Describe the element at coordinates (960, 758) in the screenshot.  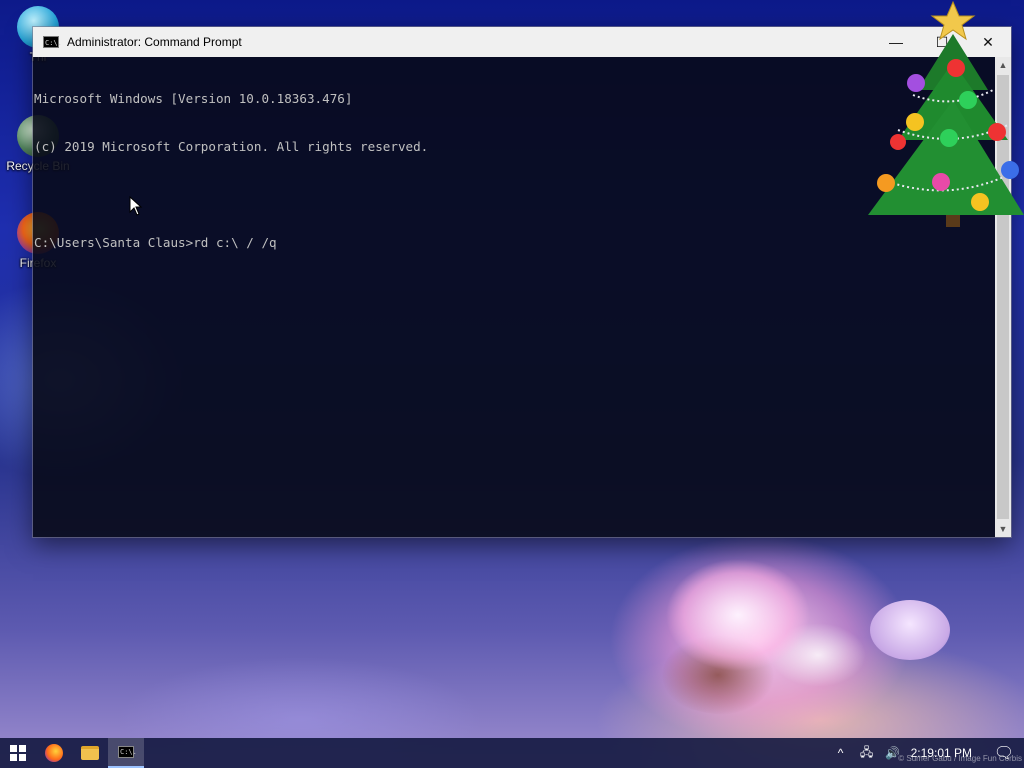
I see `wallpaper-credit: © Sumer Gabu / Image Fun Corbis` at that location.